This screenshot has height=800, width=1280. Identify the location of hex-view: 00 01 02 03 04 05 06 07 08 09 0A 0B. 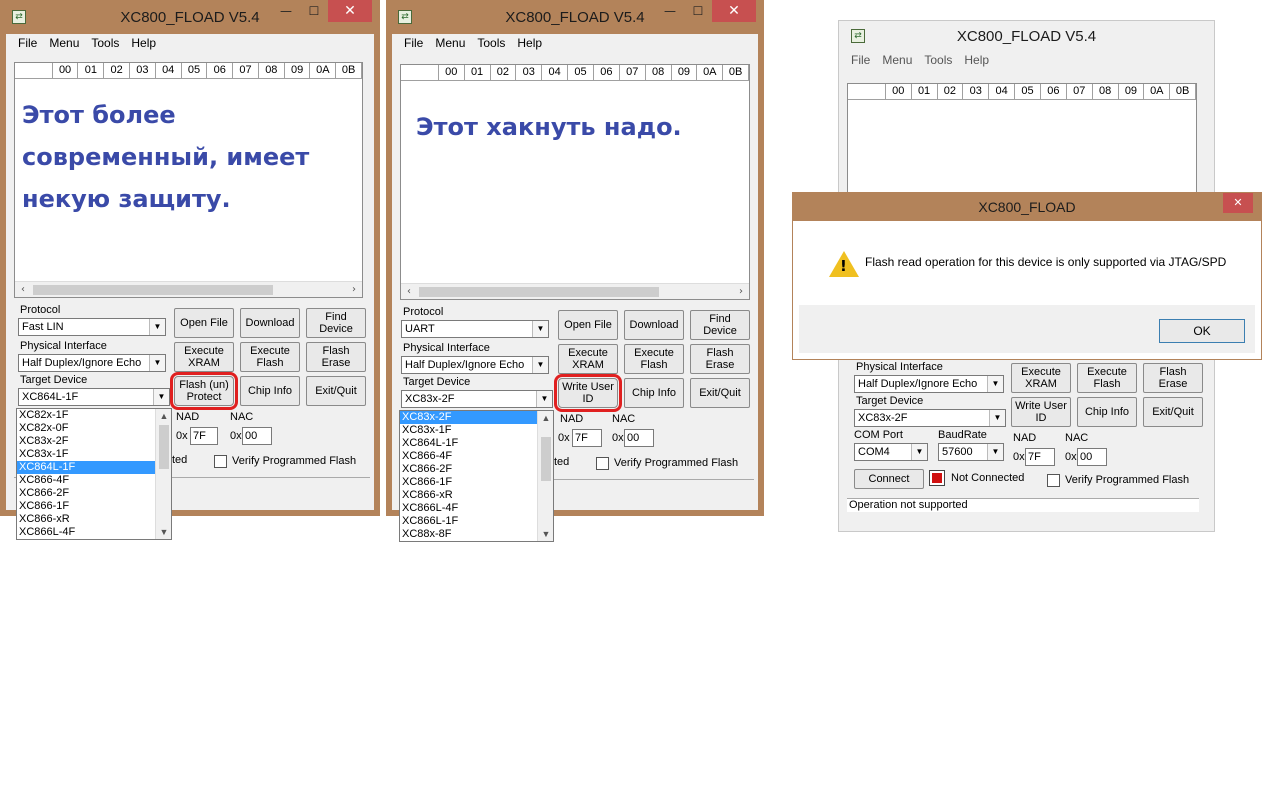
(1022, 143).